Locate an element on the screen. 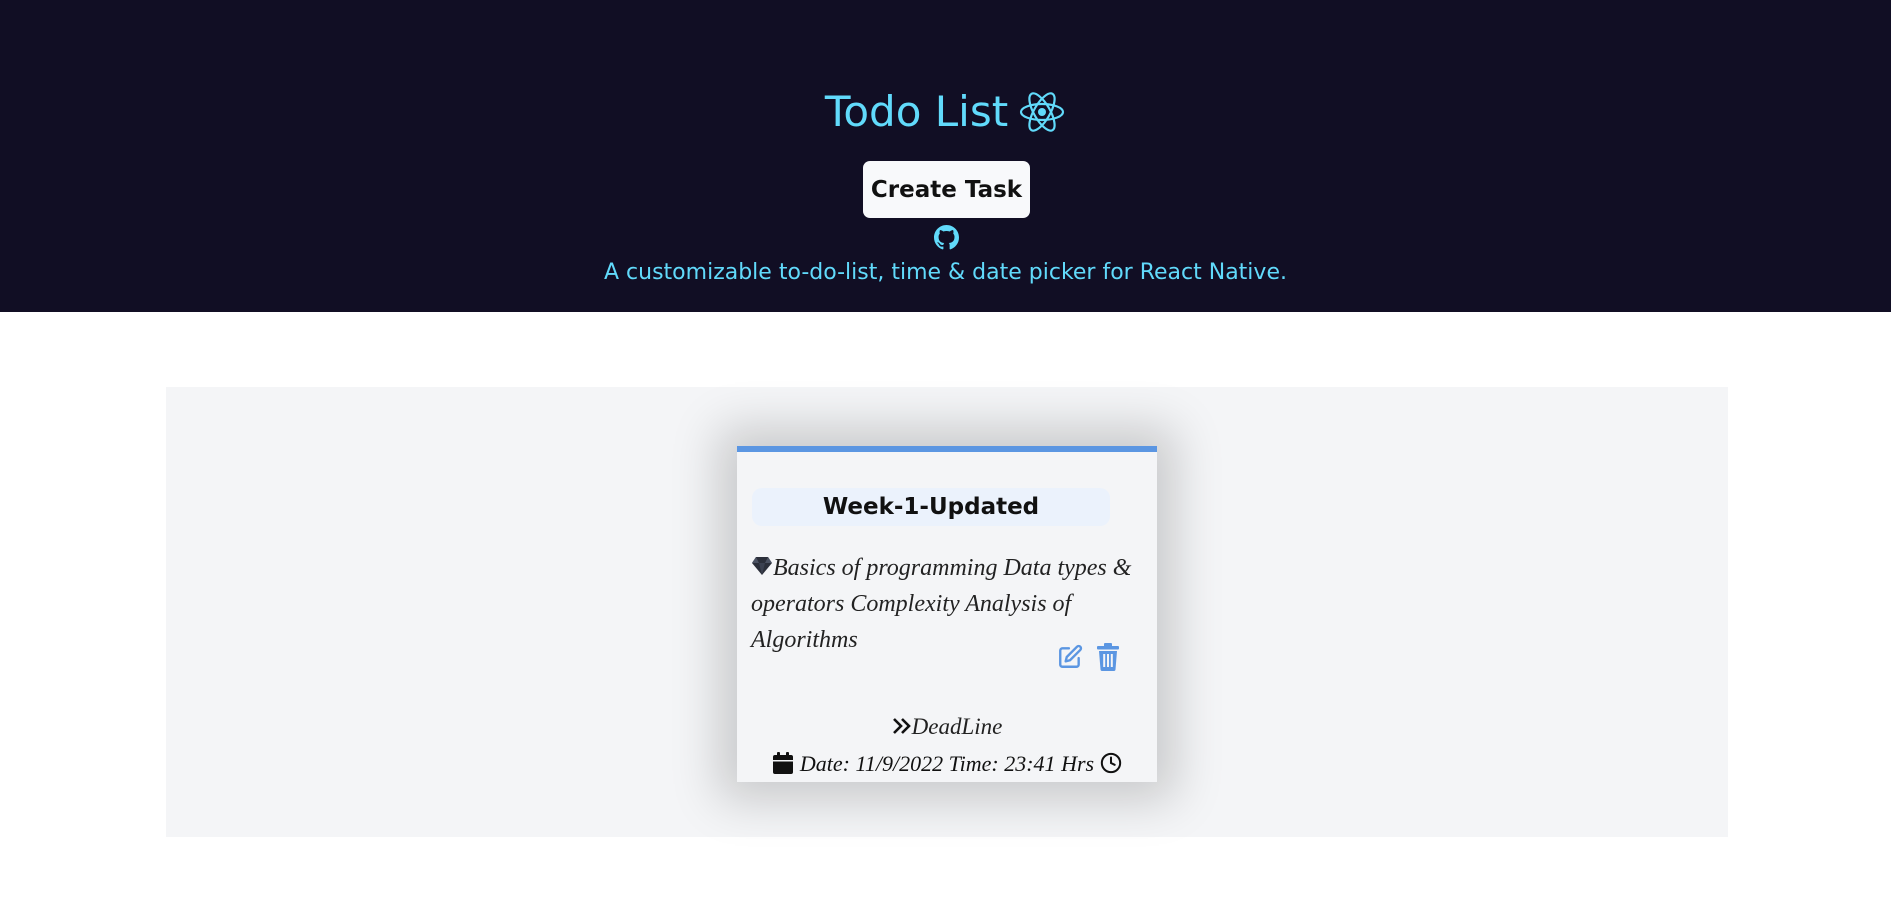 The width and height of the screenshot is (1891, 907). date-label: Date: is located at coordinates (825, 763).